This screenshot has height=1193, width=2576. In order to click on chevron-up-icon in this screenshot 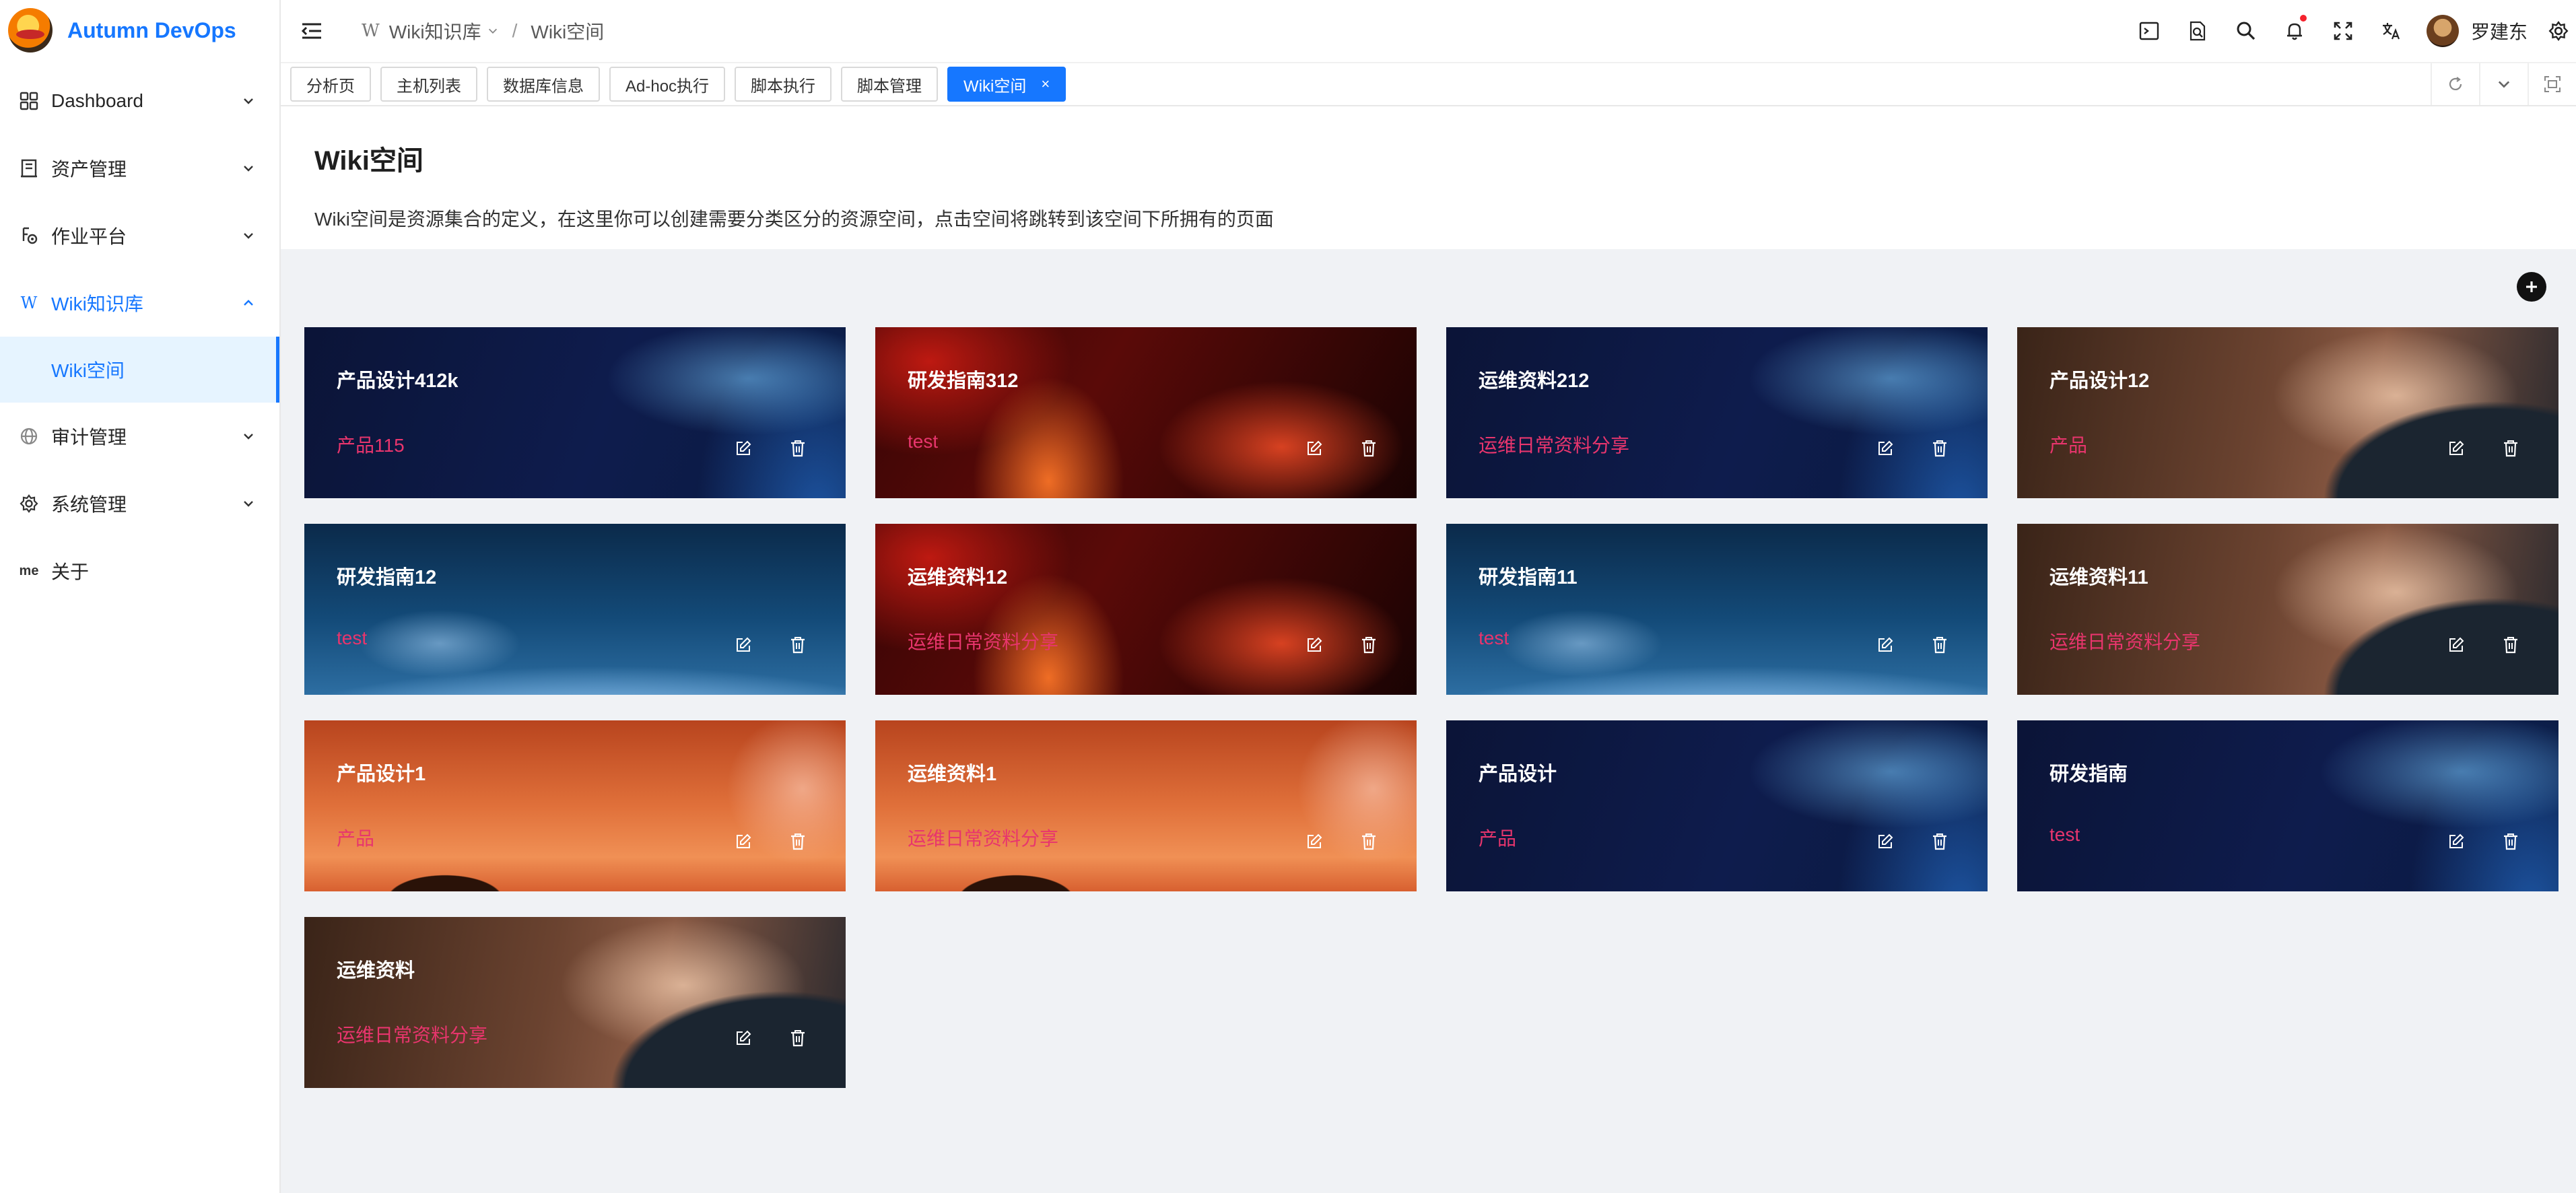, I will do `click(249, 303)`.